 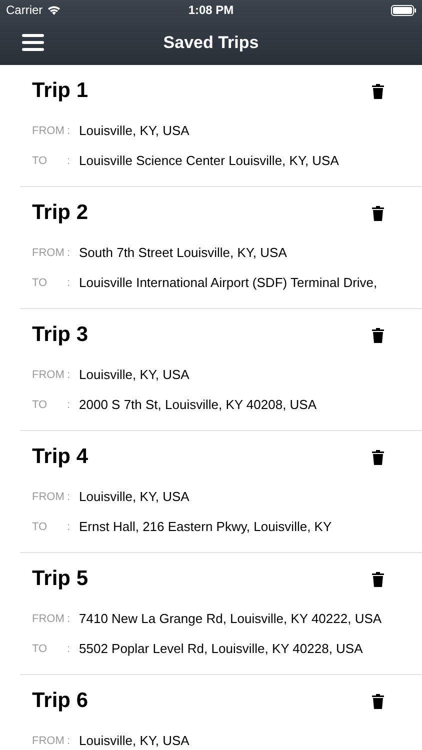 What do you see at coordinates (60, 701) in the screenshot?
I see `trip-title: Trip 6` at bounding box center [60, 701].